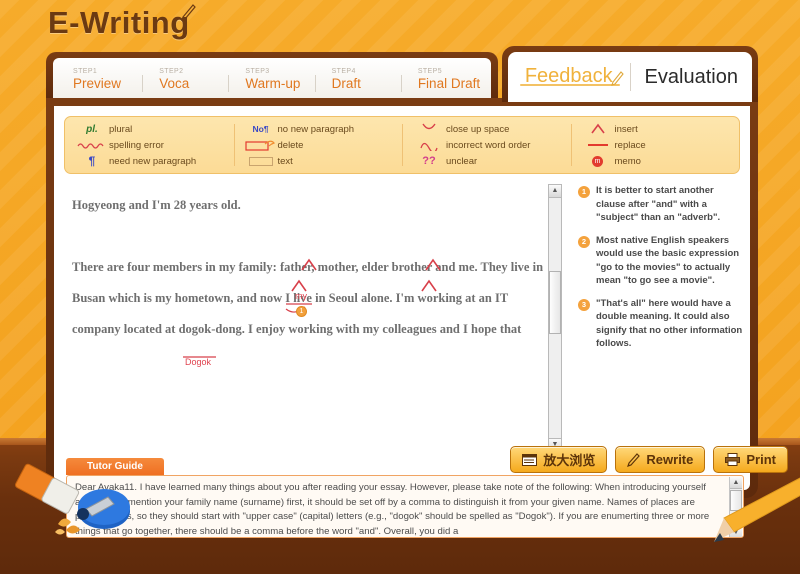 This screenshot has height=574, width=800. Describe the element at coordinates (733, 459) in the screenshot. I see `printer-icon` at that location.